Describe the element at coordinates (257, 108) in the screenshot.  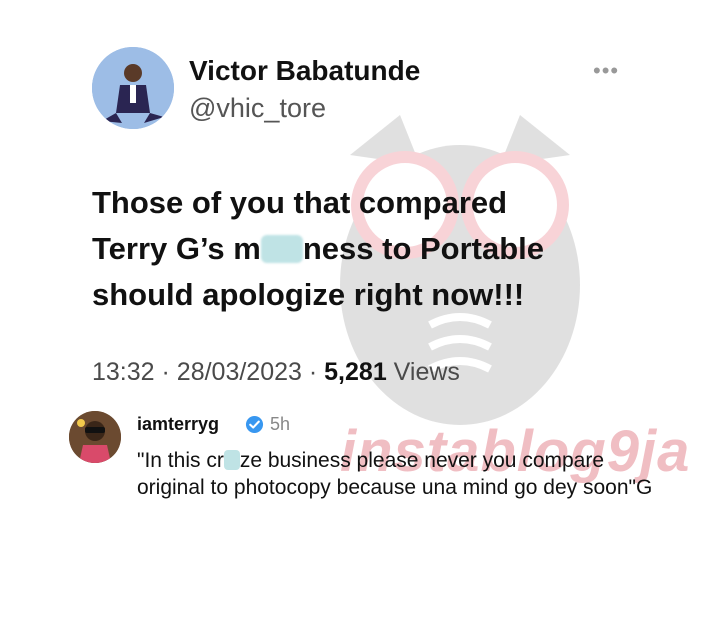
I see `author-handle: @vhic_tore` at that location.